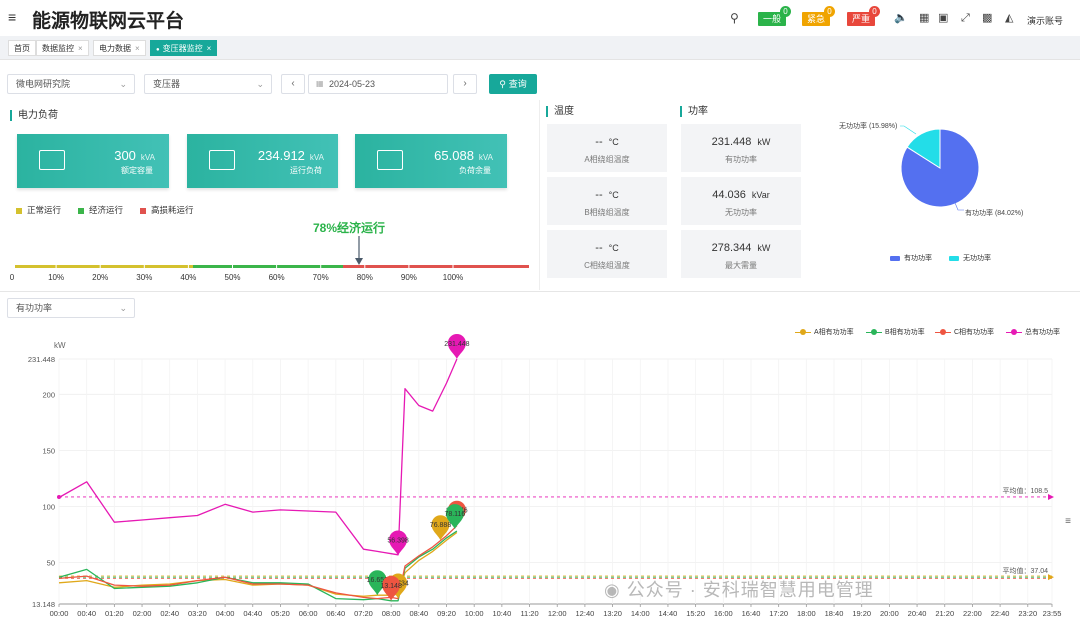 The image size is (1080, 632). I want to click on next-date-button: ›, so click(465, 84).